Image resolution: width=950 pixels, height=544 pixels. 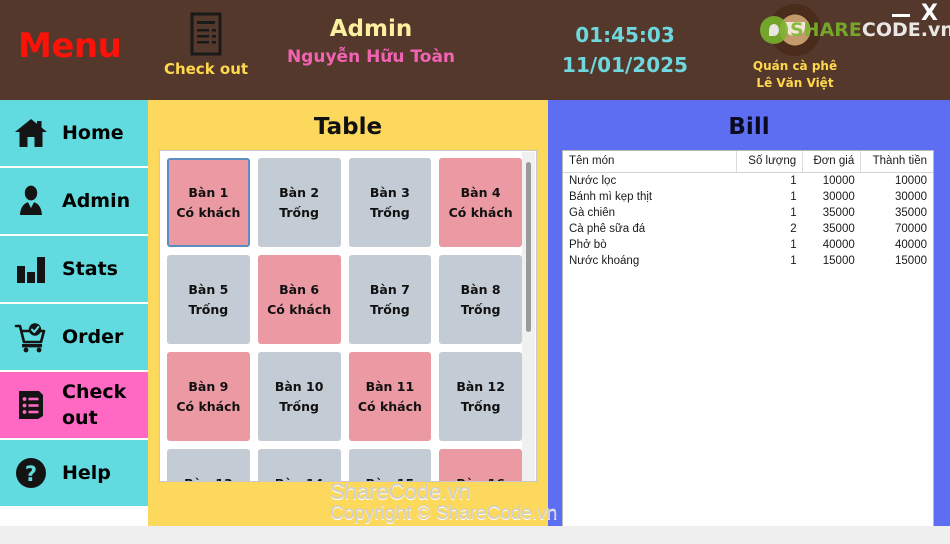 What do you see at coordinates (299, 299) in the screenshot?
I see `table-cell: Bàn 6 Có khách` at bounding box center [299, 299].